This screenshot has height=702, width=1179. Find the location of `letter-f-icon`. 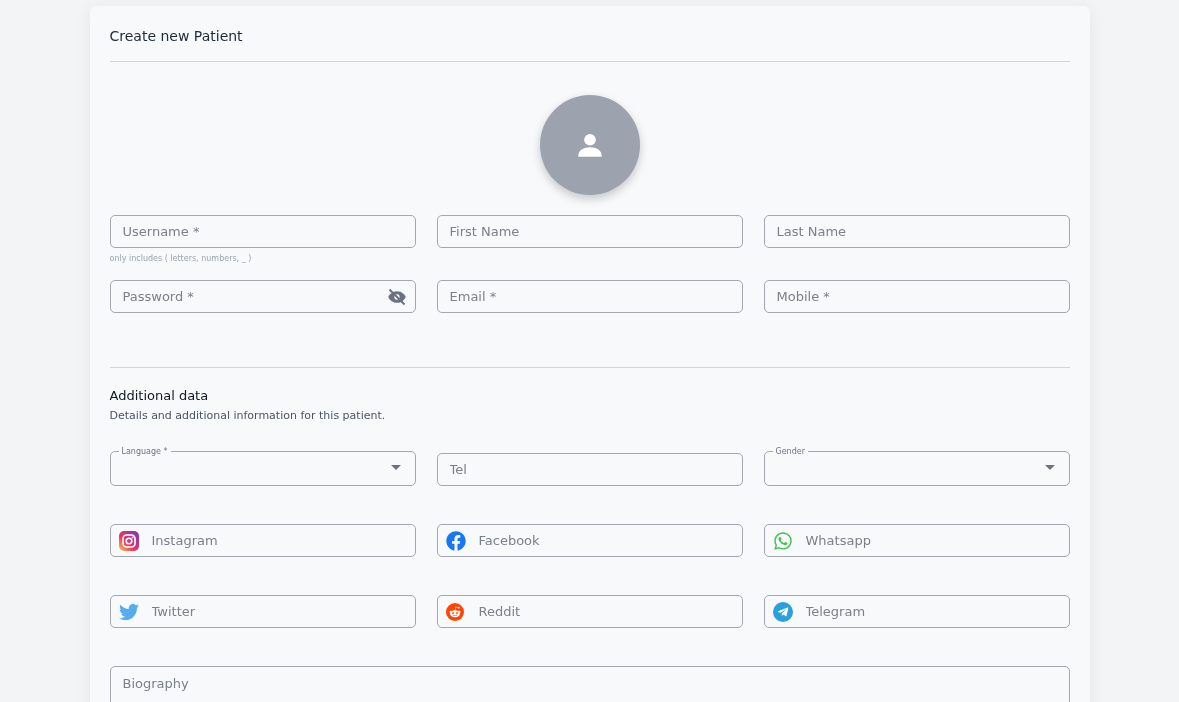

letter-f-icon is located at coordinates (455, 540).